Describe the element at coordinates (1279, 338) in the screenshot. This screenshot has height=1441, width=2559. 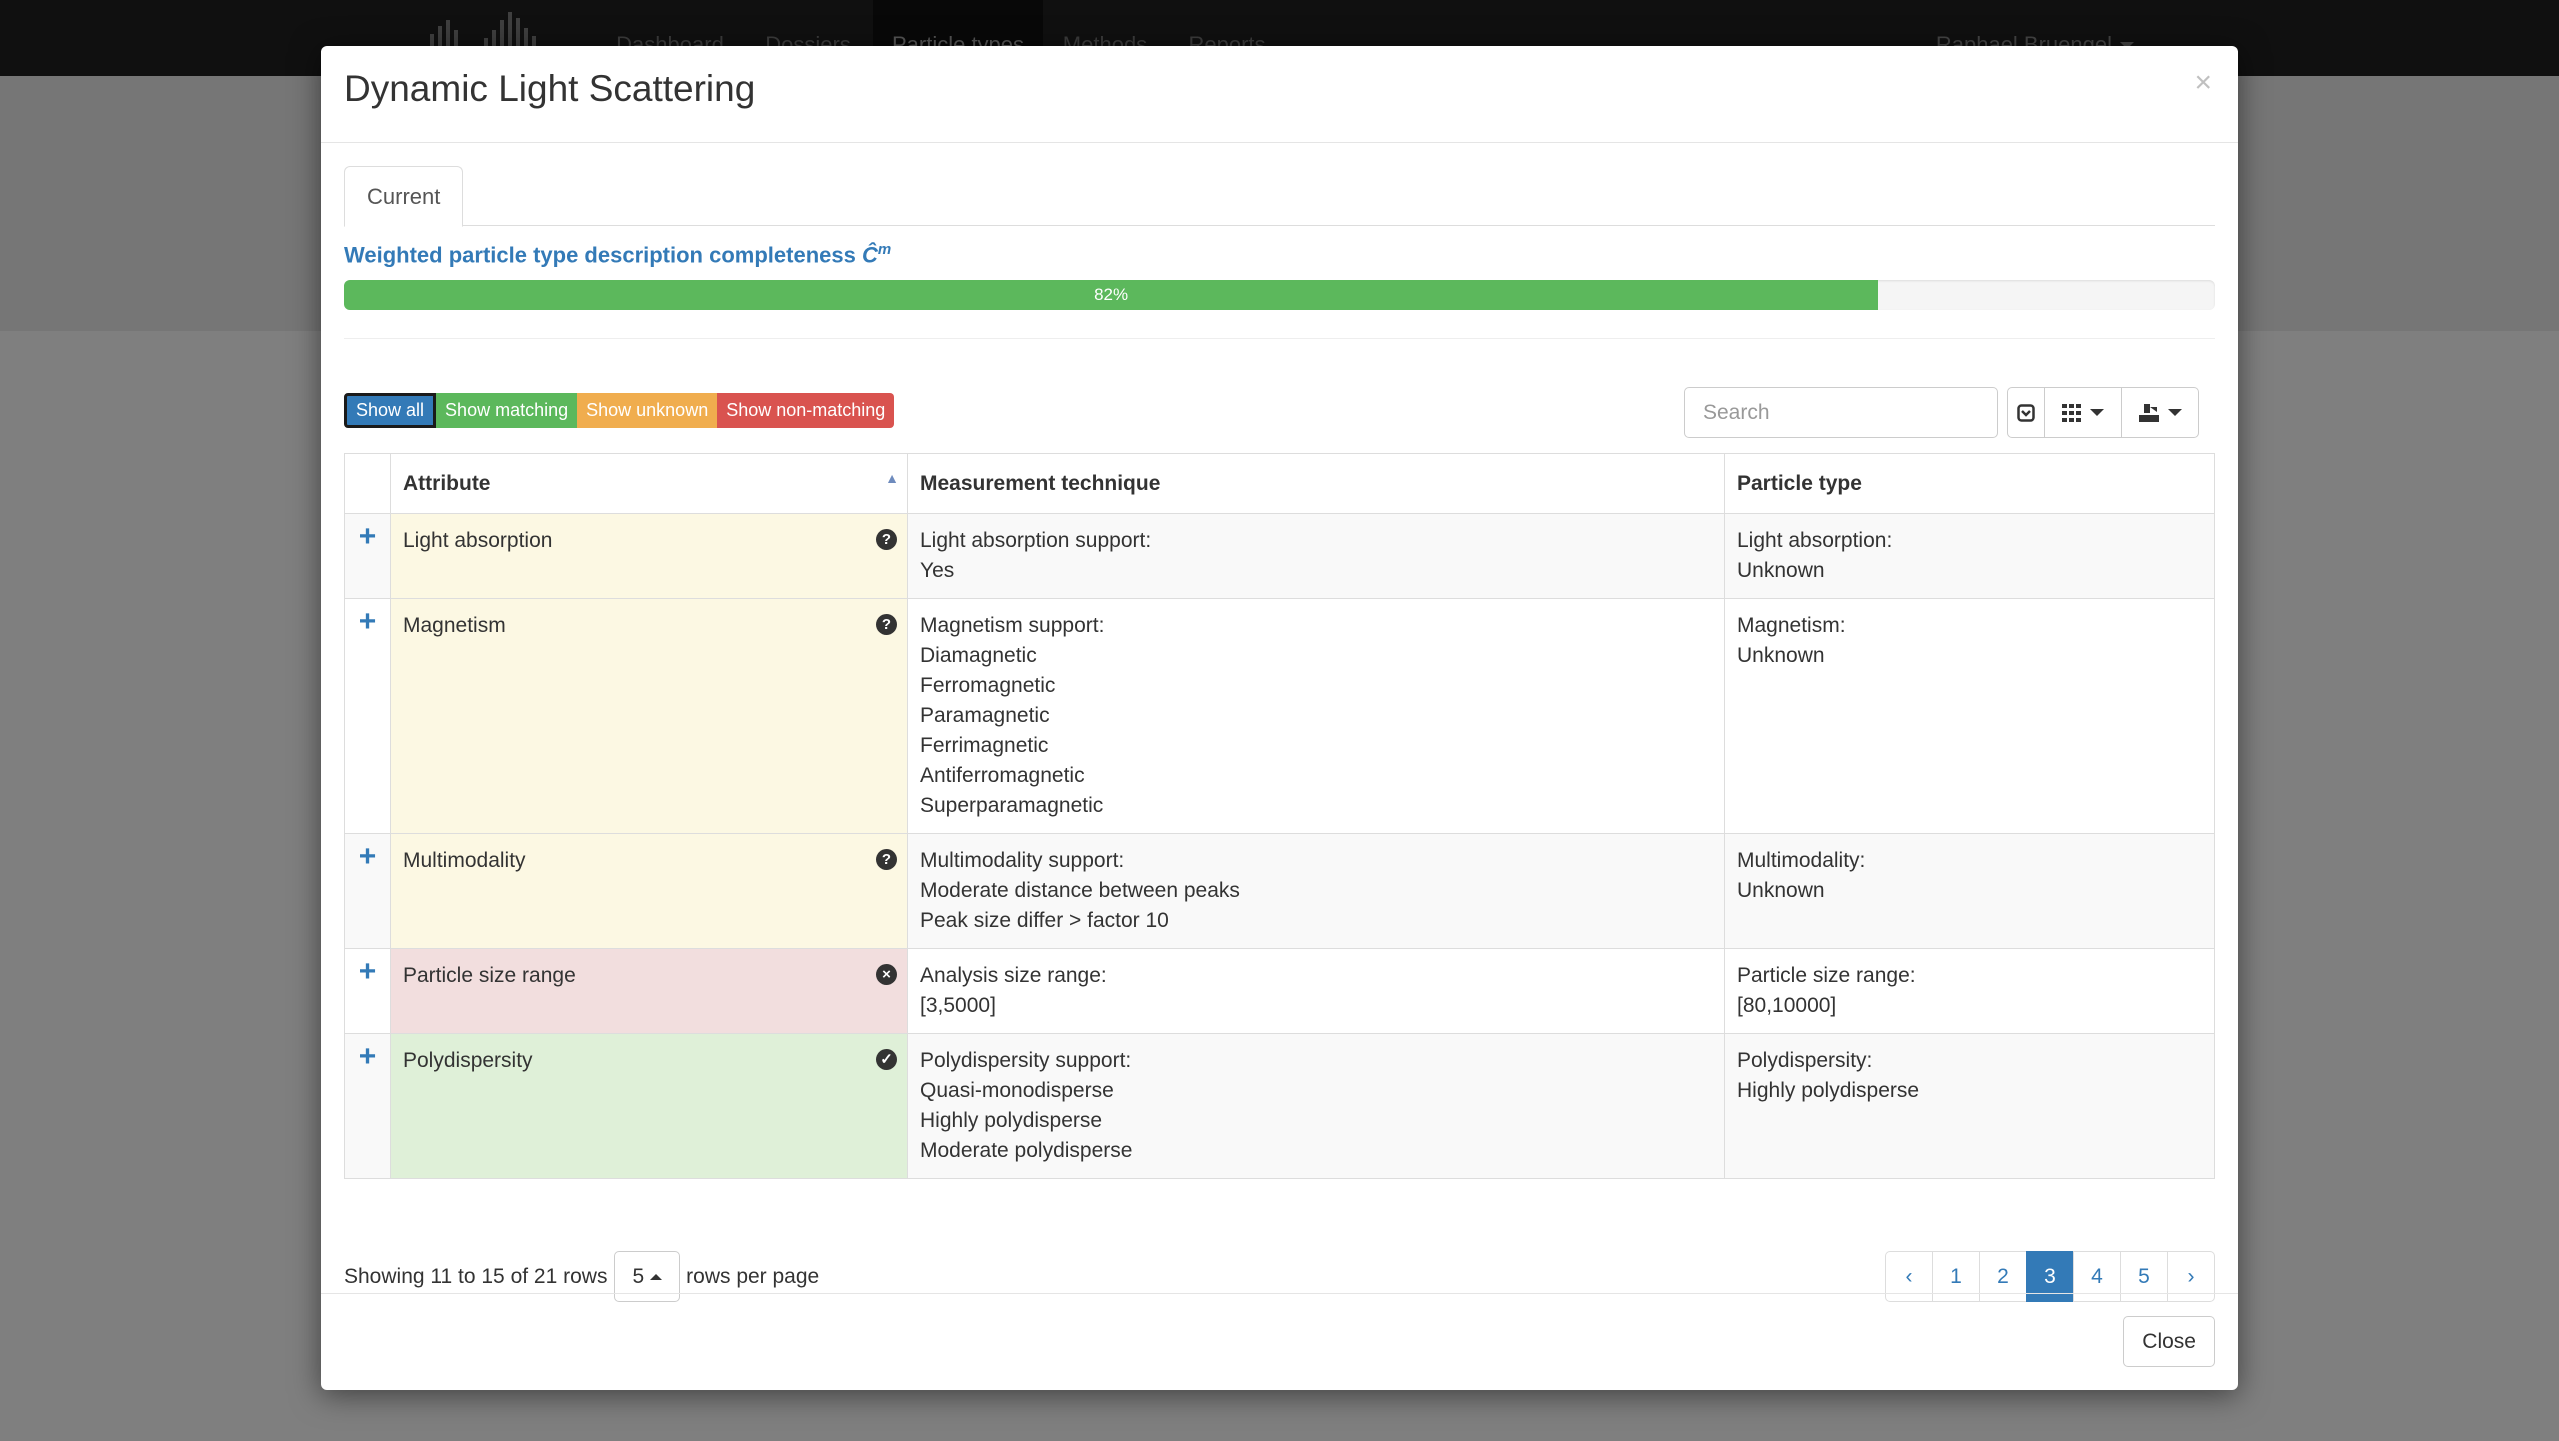
I see `divider` at that location.